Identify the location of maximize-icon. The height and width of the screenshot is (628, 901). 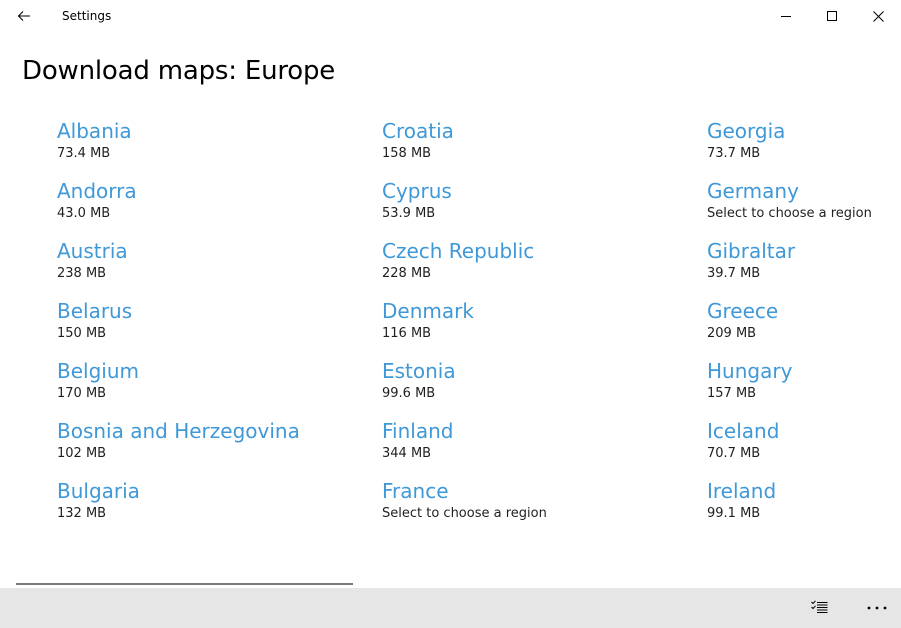
(832, 16).